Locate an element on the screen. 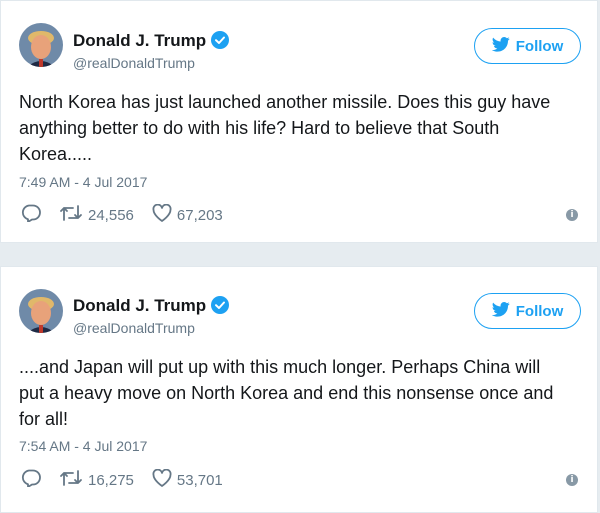 Image resolution: width=600 pixels, height=513 pixels. retweet-button: 24,556 is located at coordinates (96, 215).